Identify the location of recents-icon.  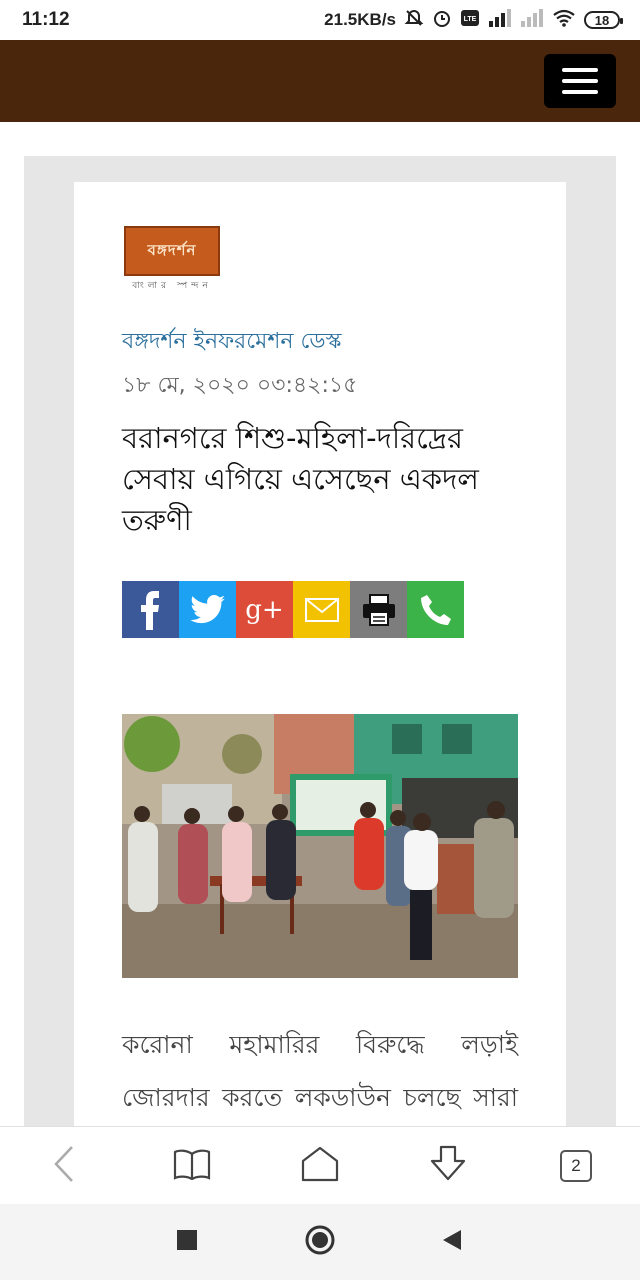
(187, 1242).